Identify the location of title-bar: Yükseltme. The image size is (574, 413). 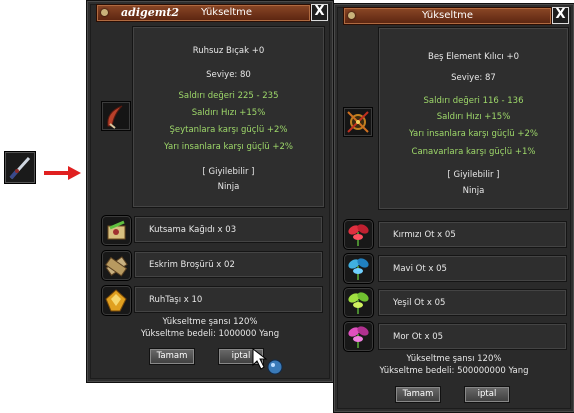
(447, 16).